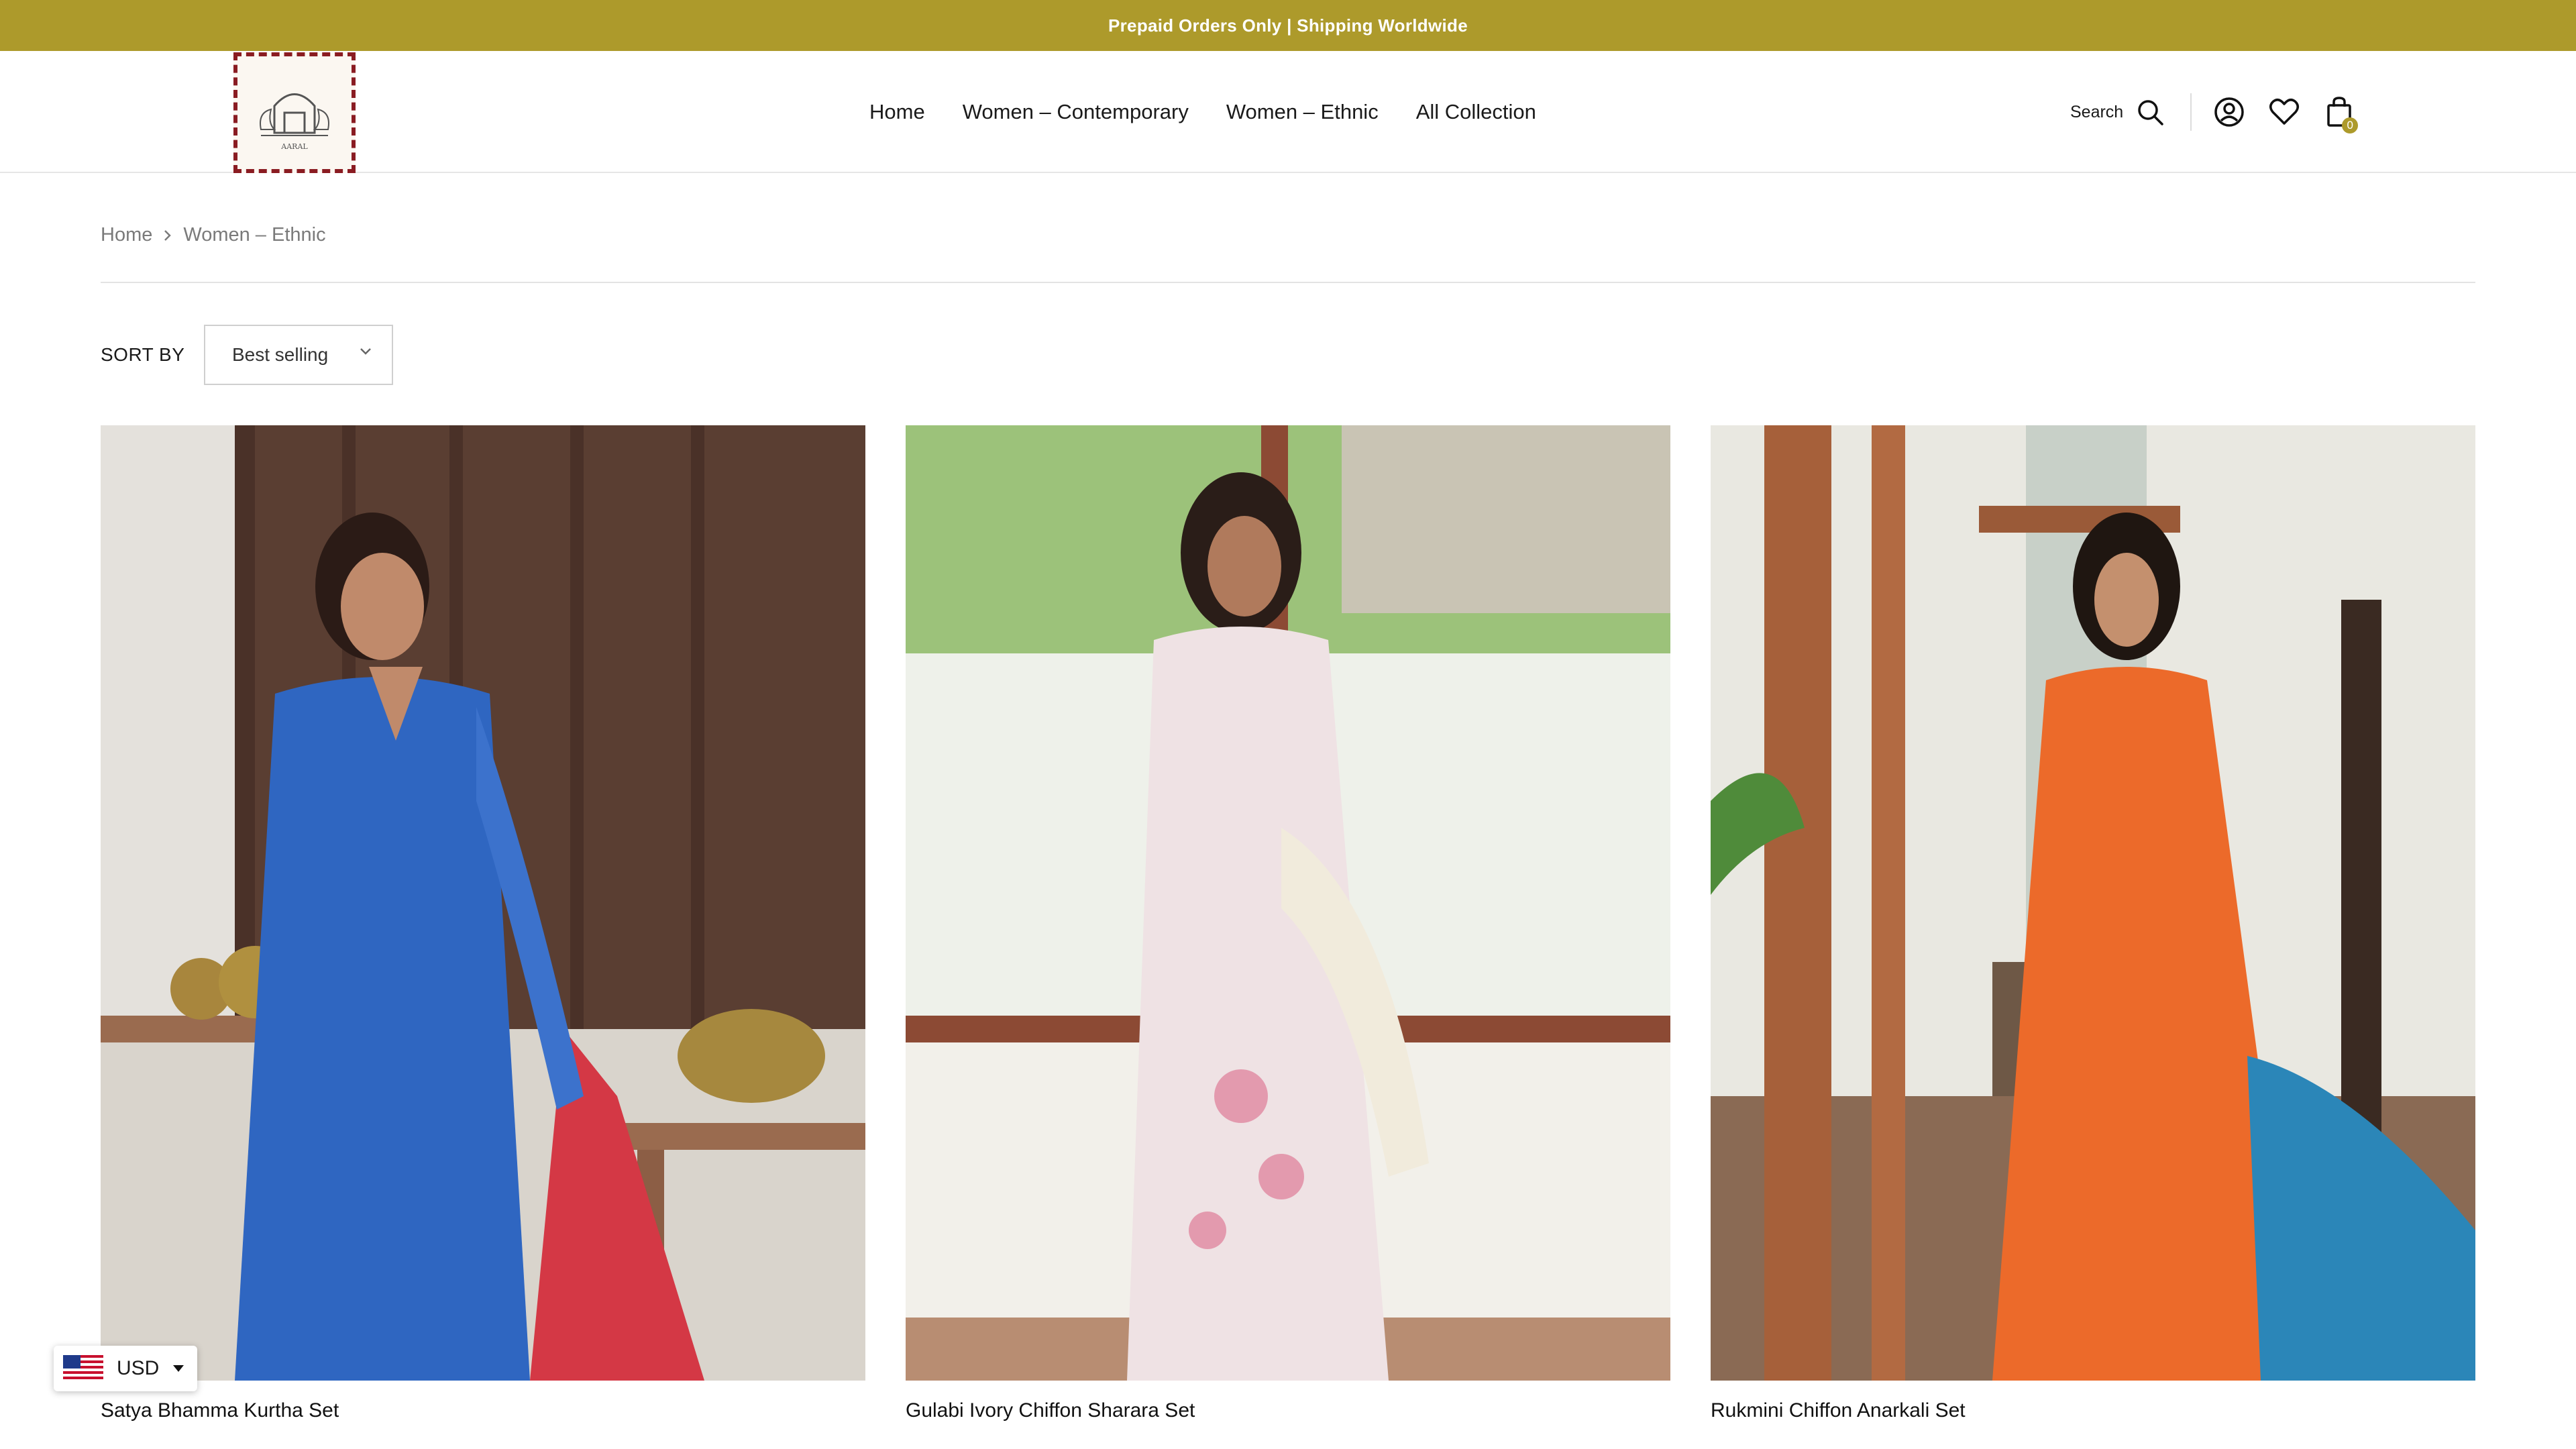 The width and height of the screenshot is (2576, 1449). What do you see at coordinates (1288, 1410) in the screenshot?
I see `product-name: Gulabi Ivory Chiffon Sharara Set` at bounding box center [1288, 1410].